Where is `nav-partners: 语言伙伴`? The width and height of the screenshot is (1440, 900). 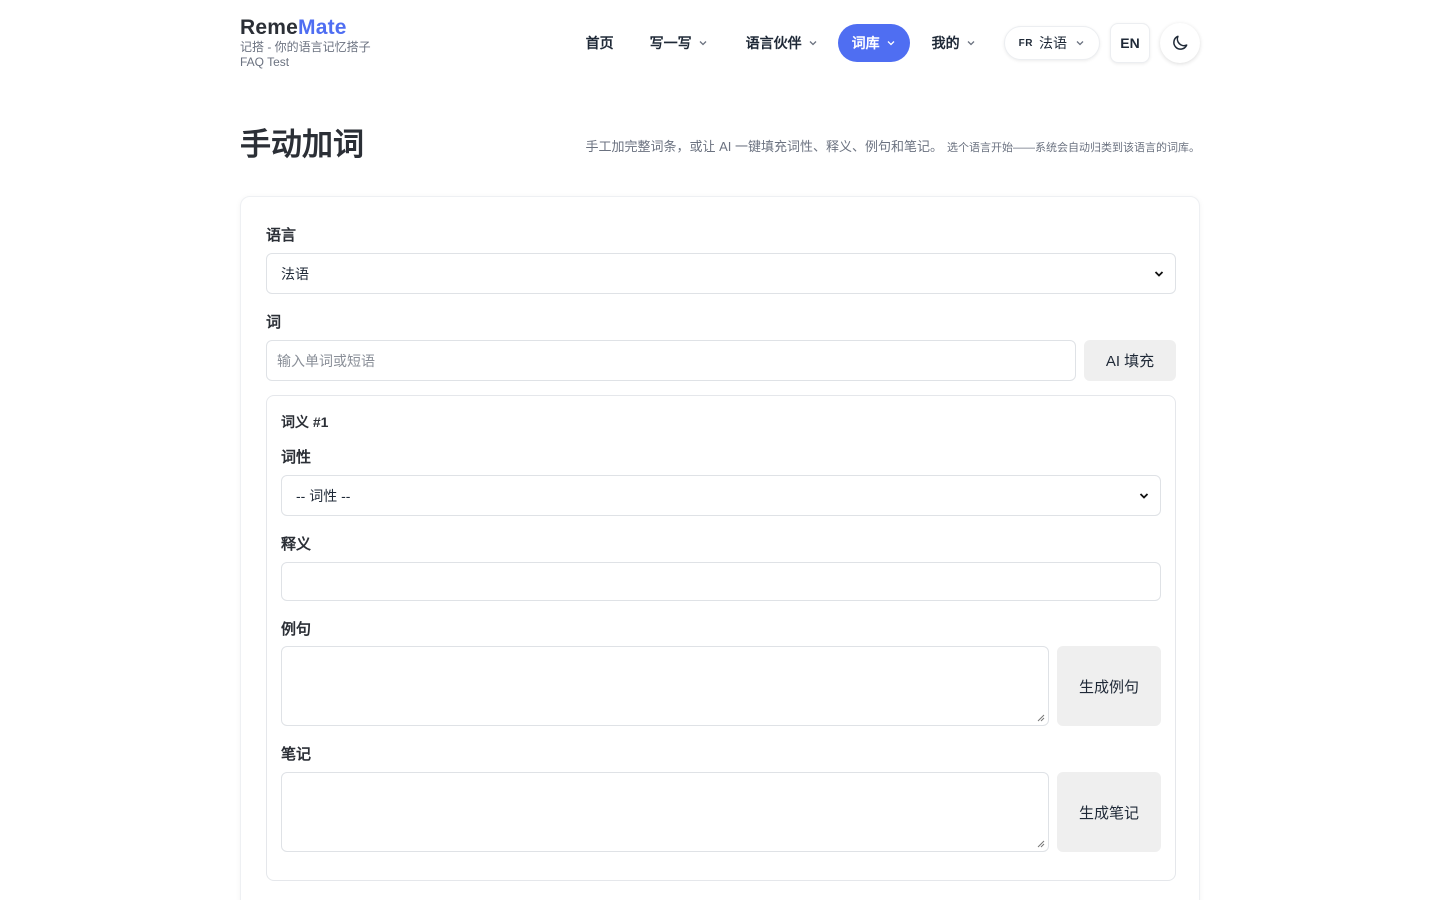 nav-partners: 语言伙伴 is located at coordinates (782, 43).